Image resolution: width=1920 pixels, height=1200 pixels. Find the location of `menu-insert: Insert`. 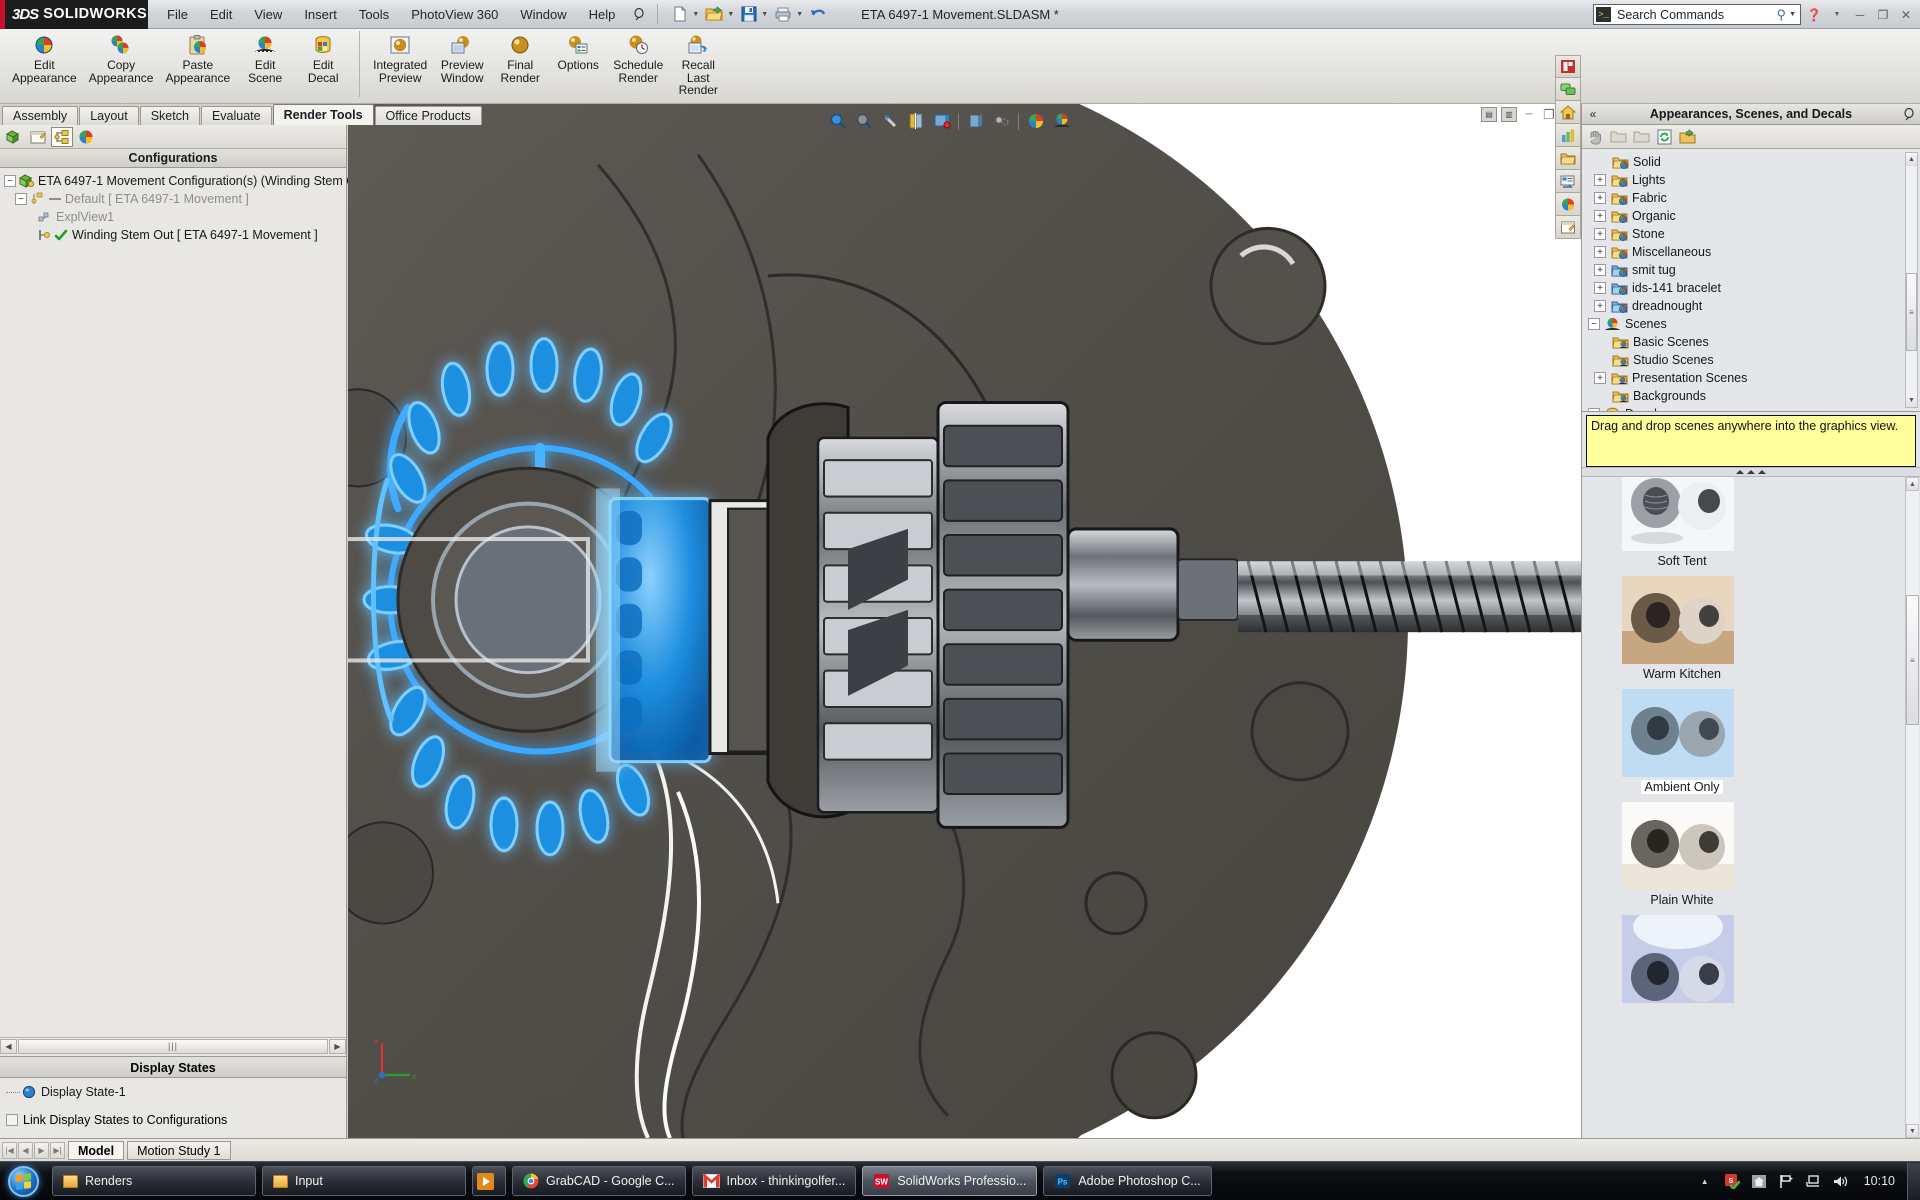

menu-insert: Insert is located at coordinates (320, 14).